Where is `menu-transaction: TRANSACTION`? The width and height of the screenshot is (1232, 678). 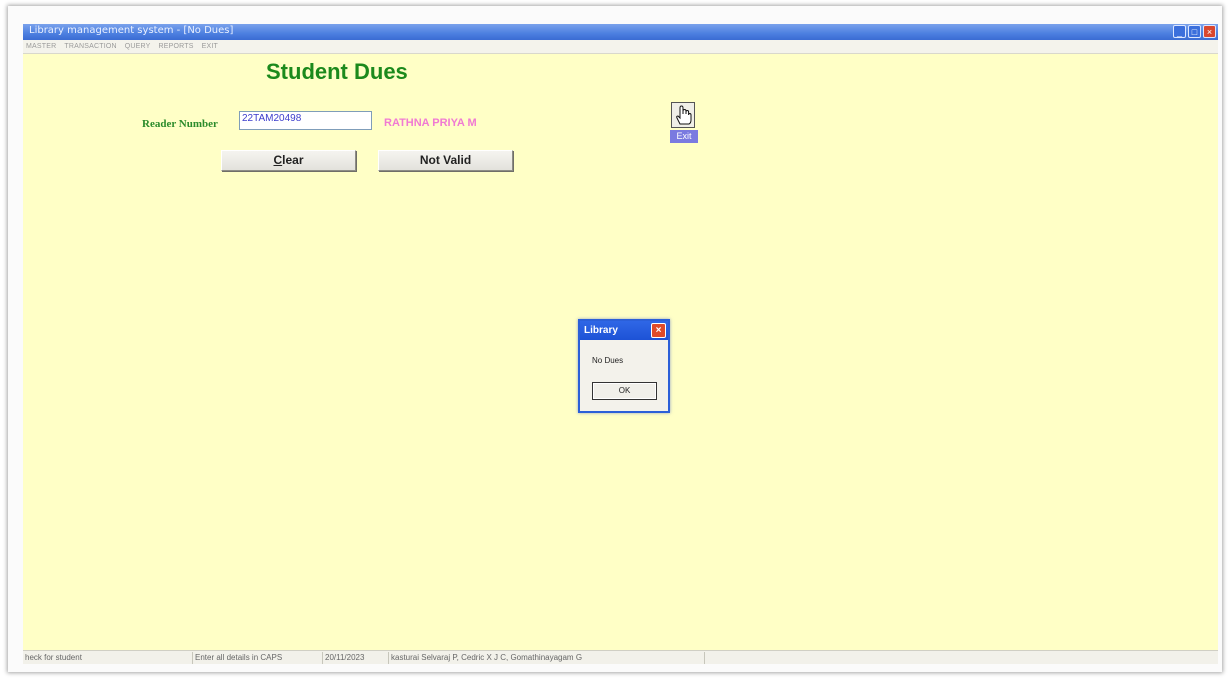 menu-transaction: TRANSACTION is located at coordinates (90, 46).